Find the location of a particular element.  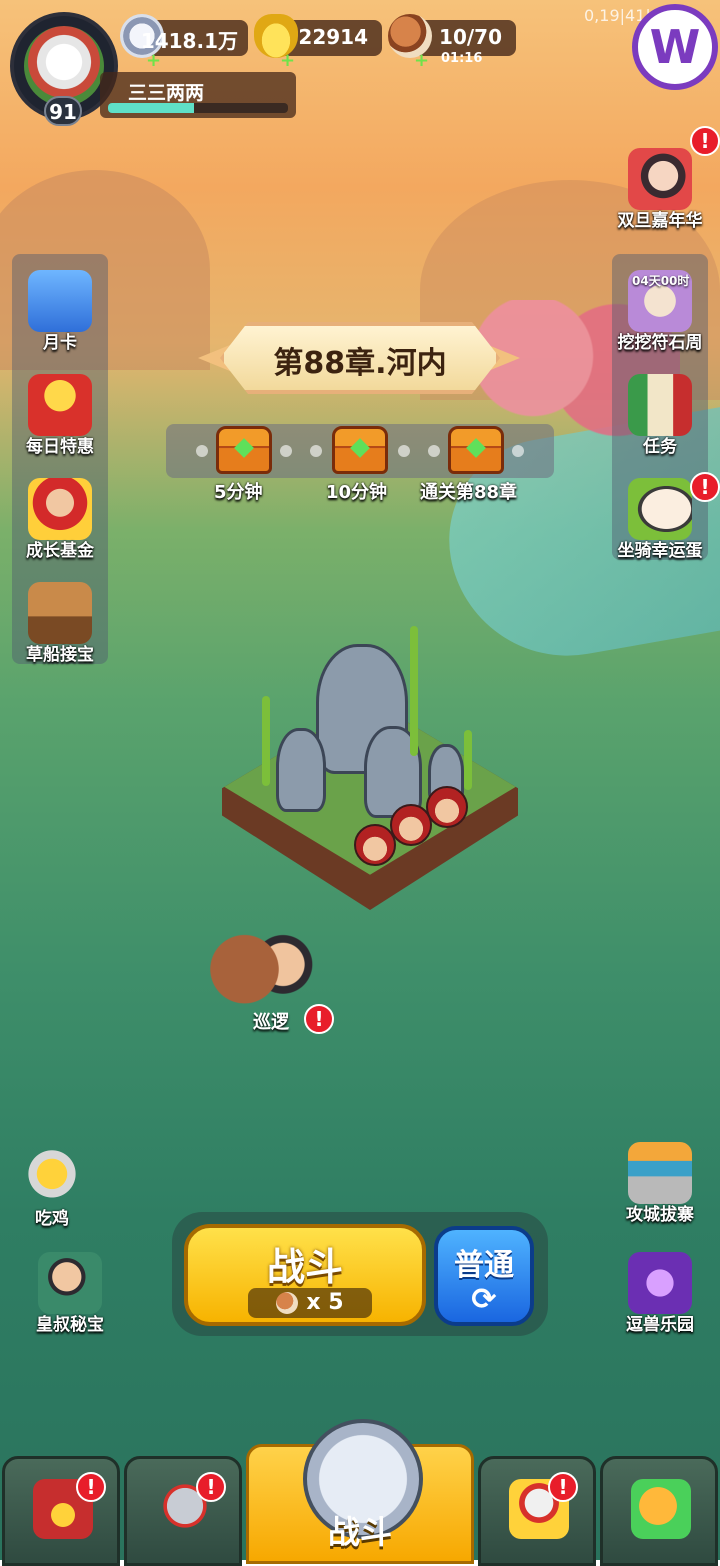

nav-tab-shop is located at coordinates (61, 1511).